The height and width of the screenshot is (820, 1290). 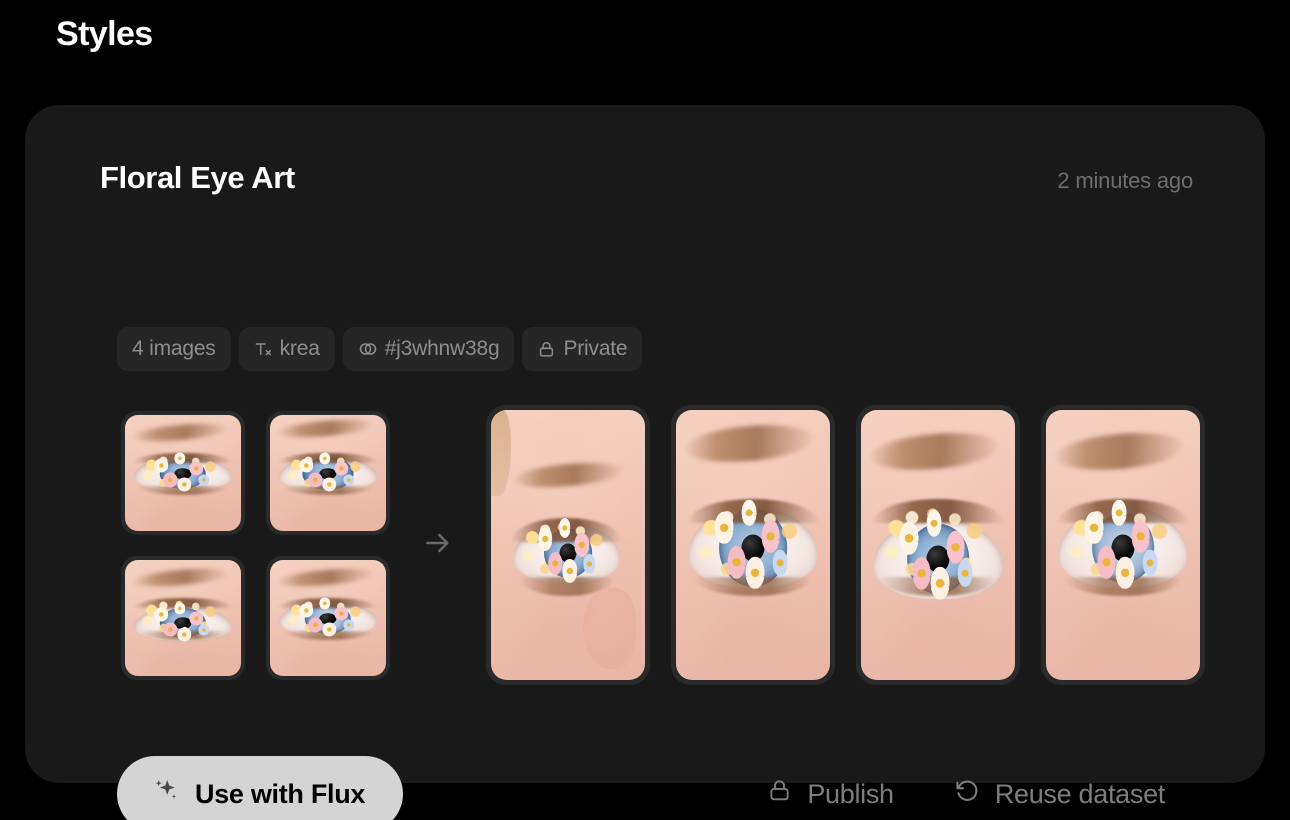 I want to click on badge-style-id-label: #j3whnw38g, so click(x=442, y=348).